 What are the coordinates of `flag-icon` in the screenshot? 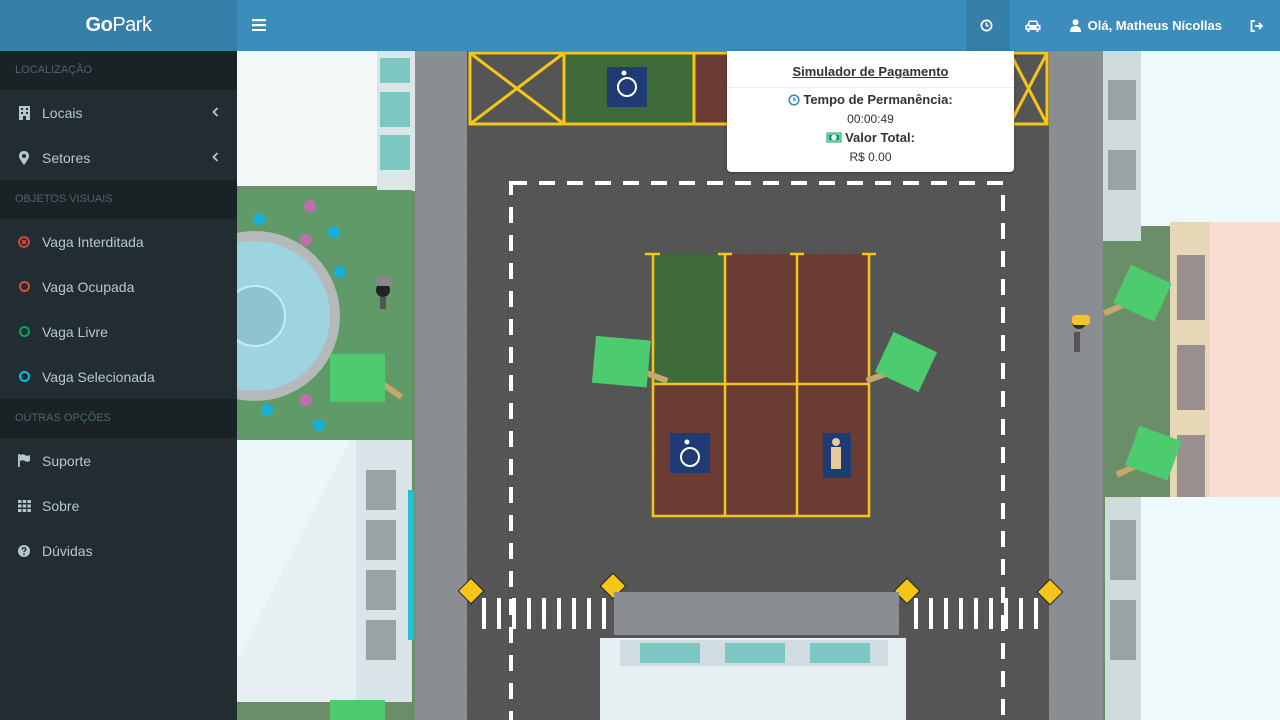 It's located at (24, 460).